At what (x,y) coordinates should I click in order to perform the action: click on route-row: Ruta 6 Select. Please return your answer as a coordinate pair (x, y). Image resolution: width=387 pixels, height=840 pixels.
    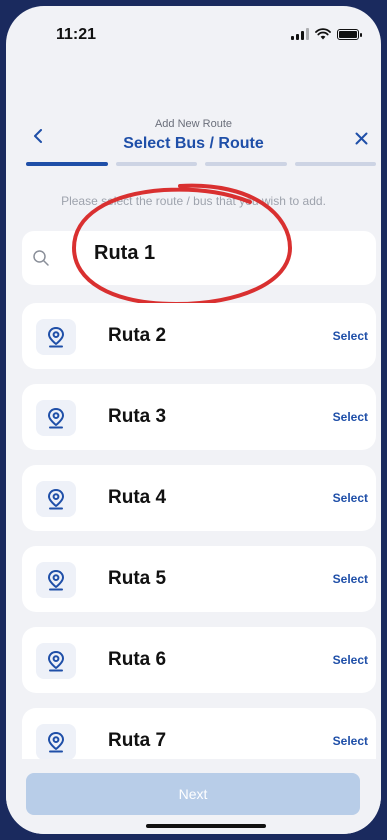
    Looking at the image, I should click on (199, 660).